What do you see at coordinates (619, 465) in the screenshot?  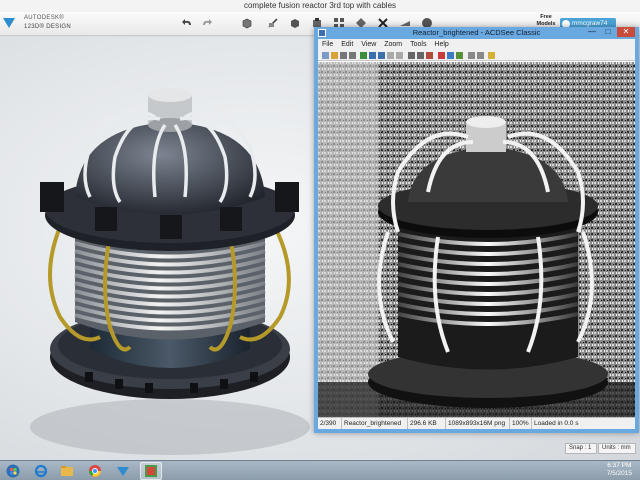 I see `clock-time: 6:37 PM` at bounding box center [619, 465].